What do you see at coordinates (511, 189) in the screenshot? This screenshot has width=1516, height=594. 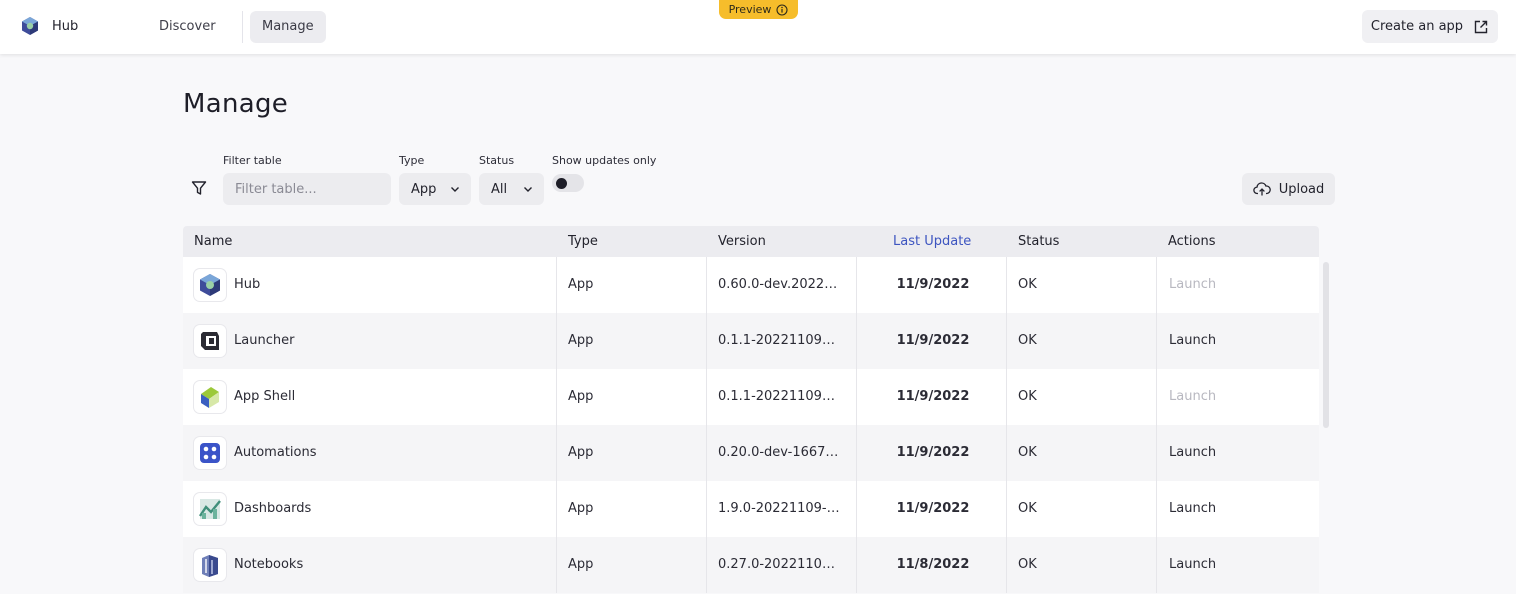 I see `status-select: All` at bounding box center [511, 189].